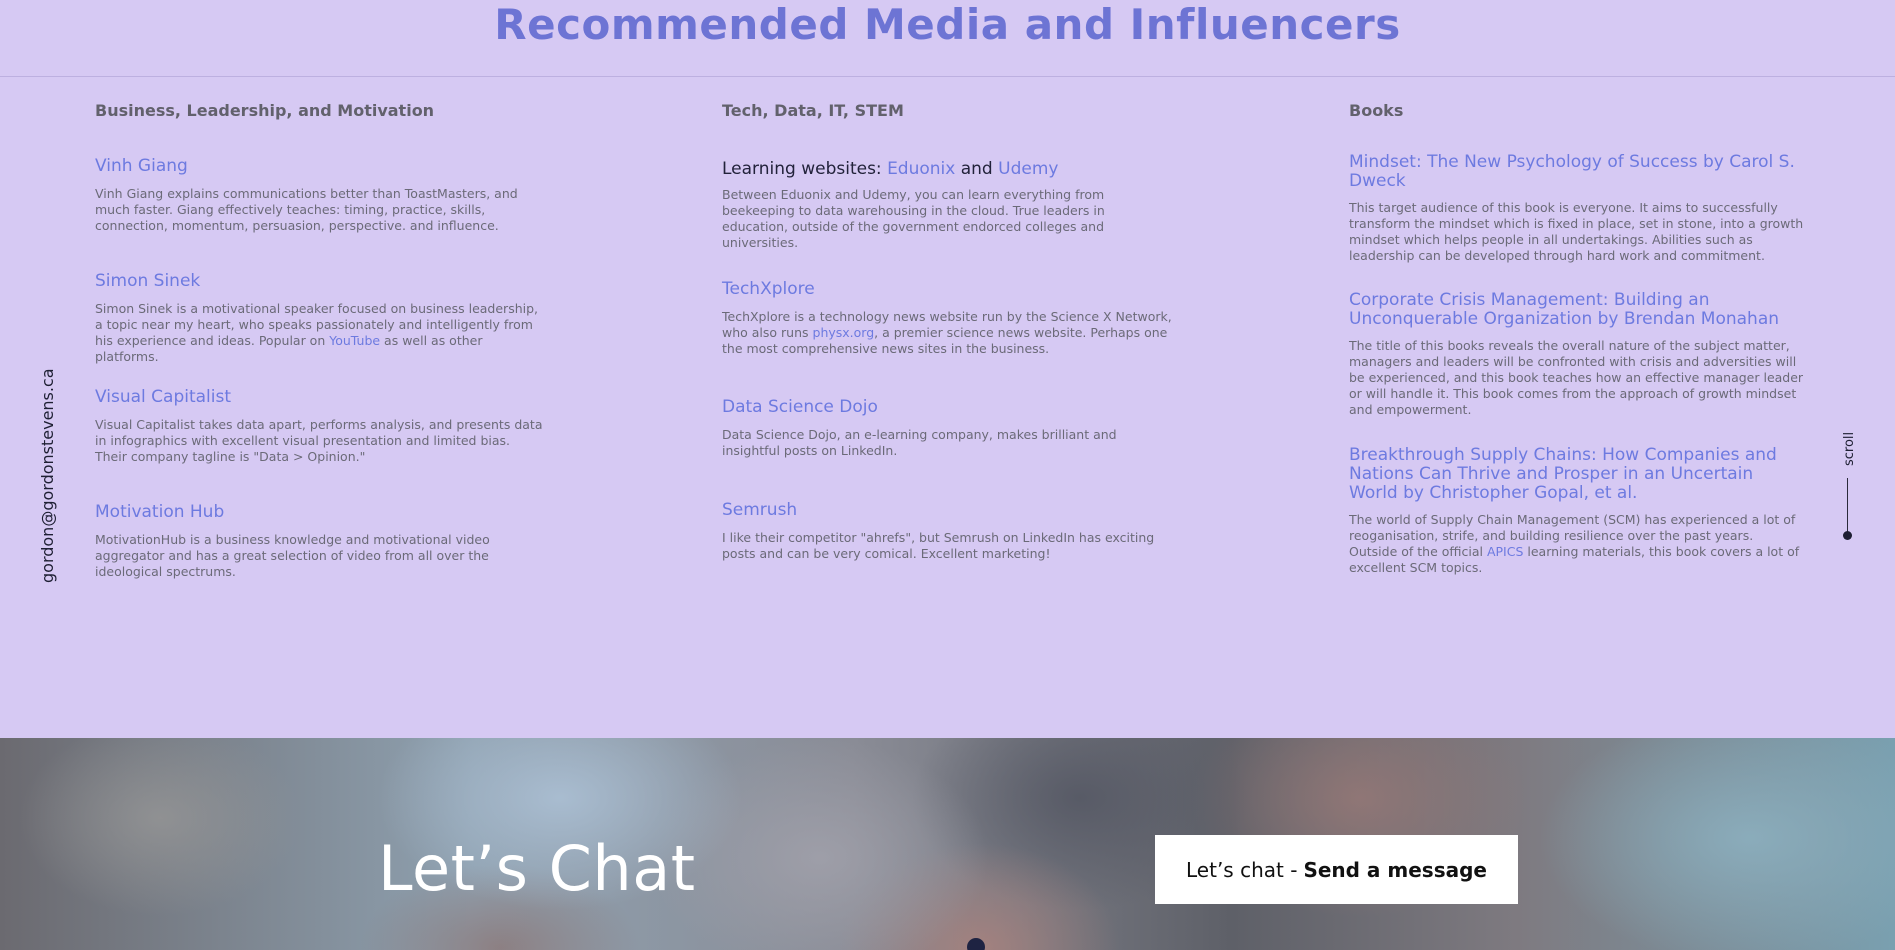 The image size is (1895, 950). I want to click on chat-button-bold: Send a message, so click(1395, 869).